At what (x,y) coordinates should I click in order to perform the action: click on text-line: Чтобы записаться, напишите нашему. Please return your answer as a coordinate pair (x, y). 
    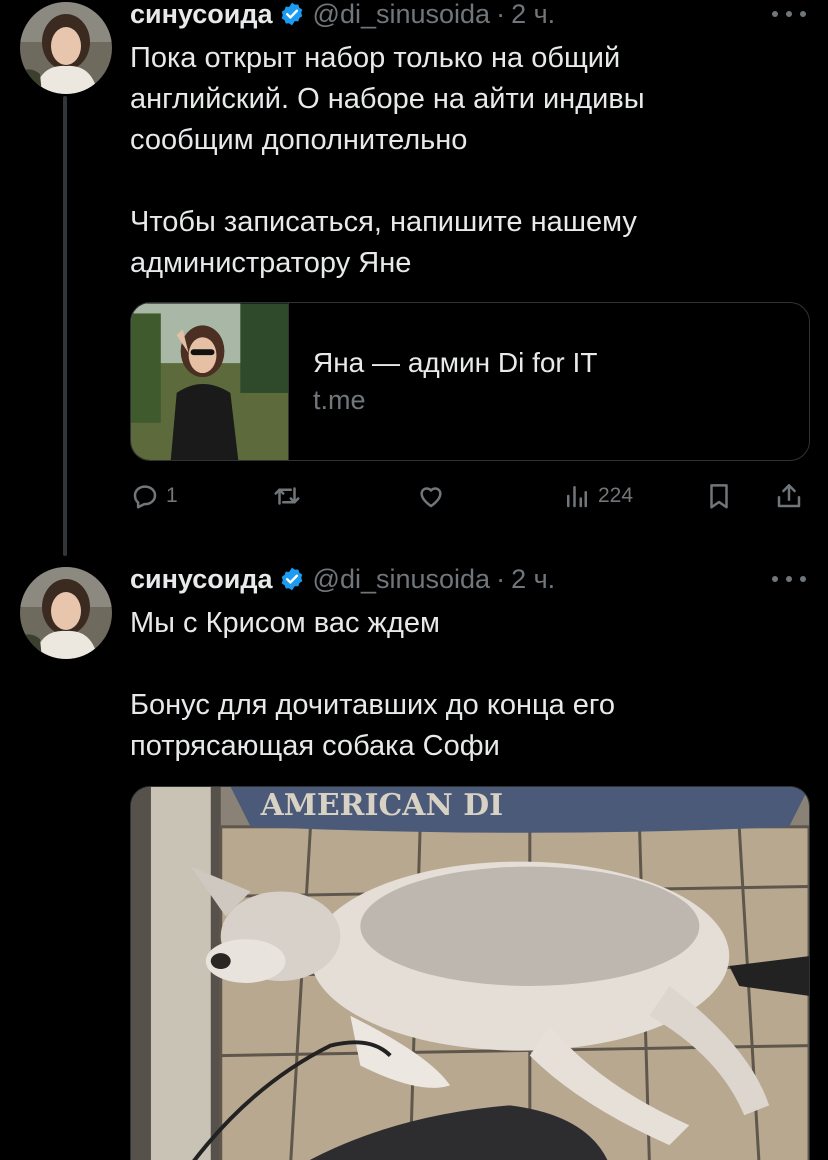
    Looking at the image, I should click on (383, 222).